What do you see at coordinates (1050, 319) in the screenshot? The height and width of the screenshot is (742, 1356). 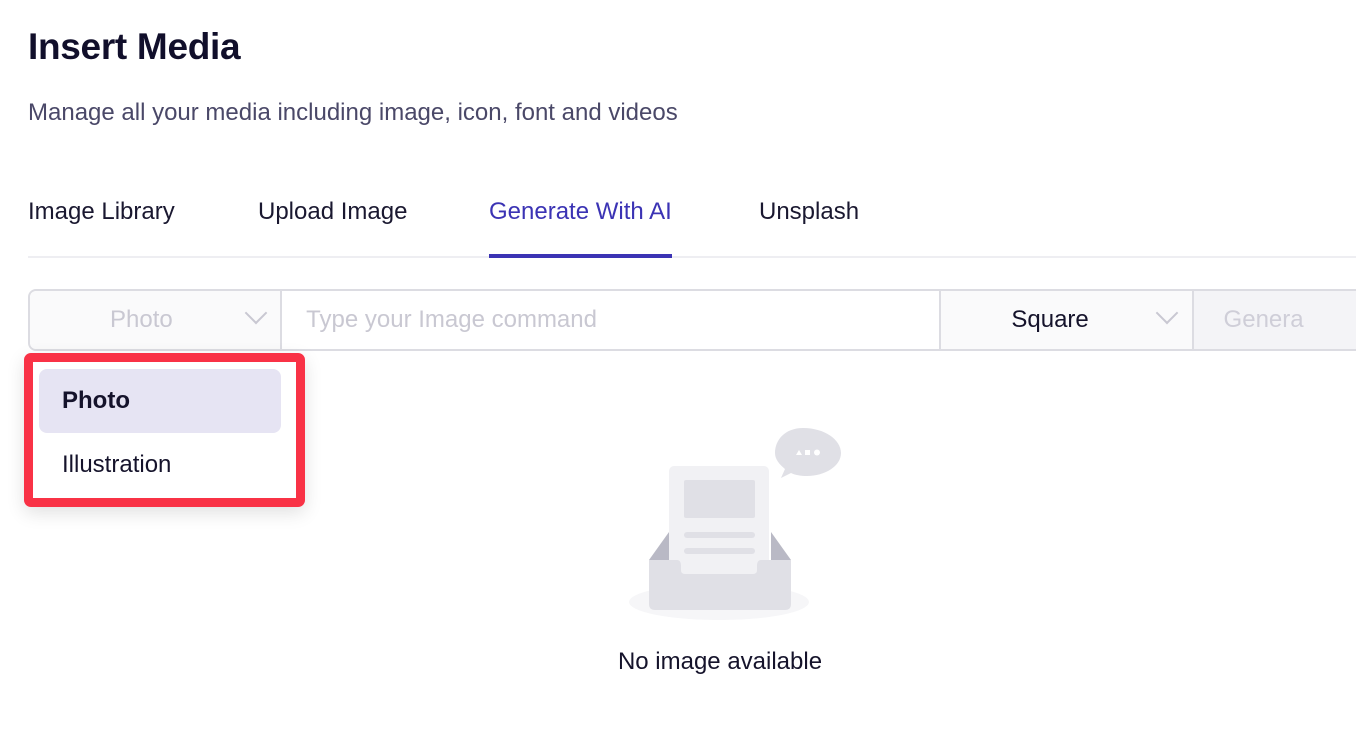 I see `ratio-select-value: Square` at bounding box center [1050, 319].